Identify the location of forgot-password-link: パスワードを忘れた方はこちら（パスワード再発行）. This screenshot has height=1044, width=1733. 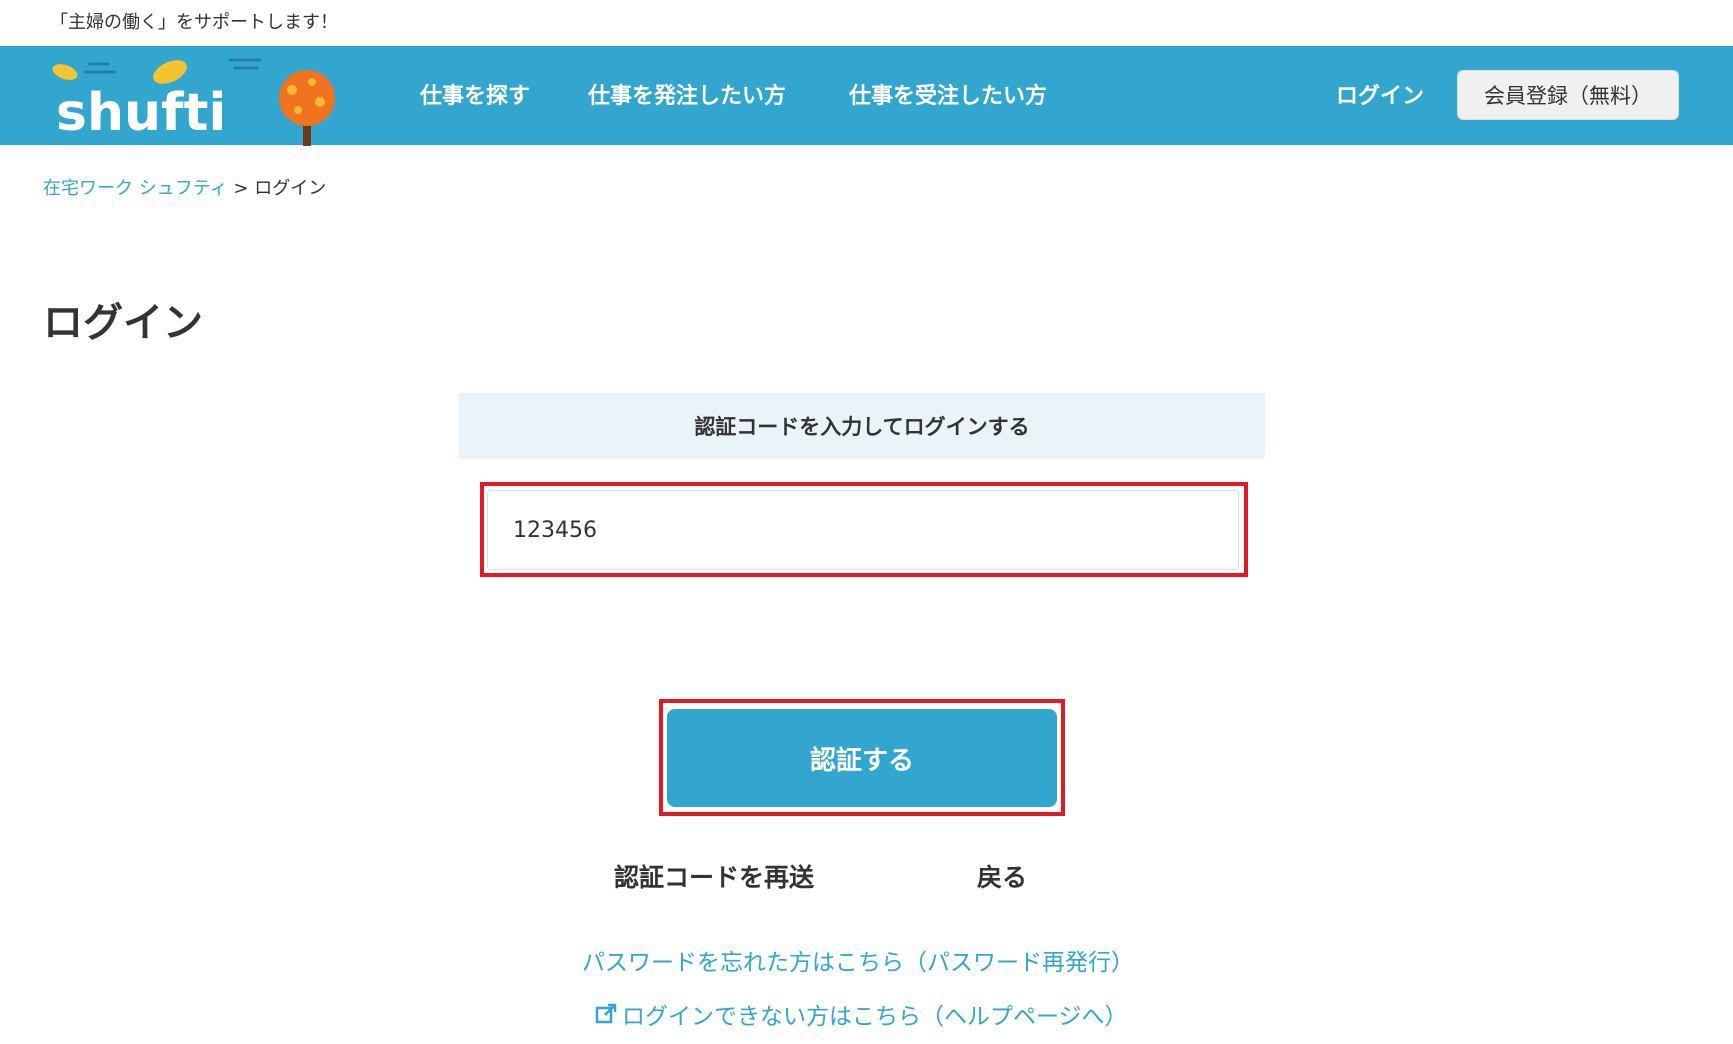
(858, 960).